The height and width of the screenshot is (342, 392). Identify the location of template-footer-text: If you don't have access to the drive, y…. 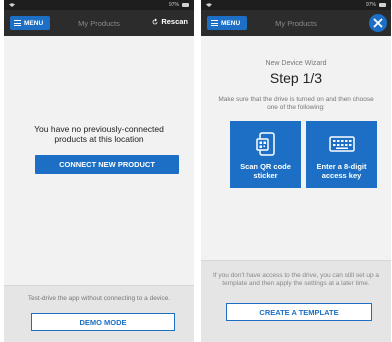
(295, 279).